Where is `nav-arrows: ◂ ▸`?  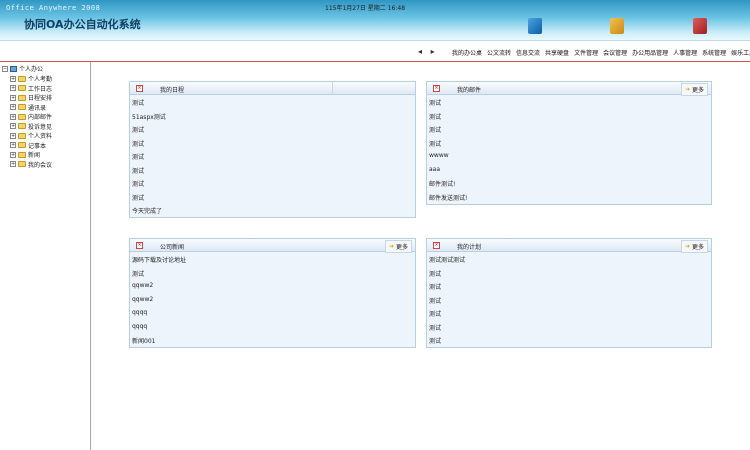
nav-arrows: ◂ ▸ is located at coordinates (429, 51).